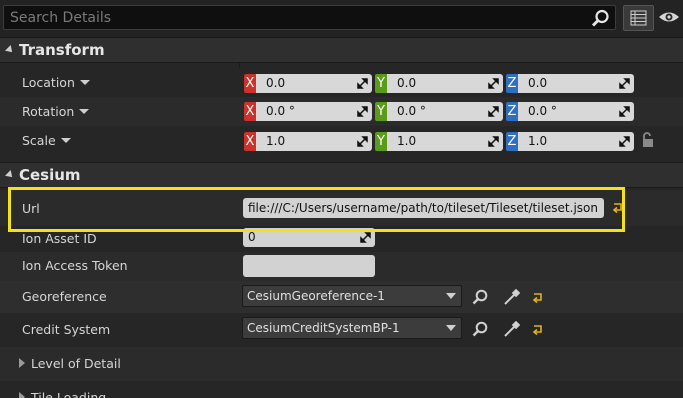 This screenshot has width=683, height=398. Describe the element at coordinates (308, 83) in the screenshot. I see `location-x-field: X 0.0` at that location.